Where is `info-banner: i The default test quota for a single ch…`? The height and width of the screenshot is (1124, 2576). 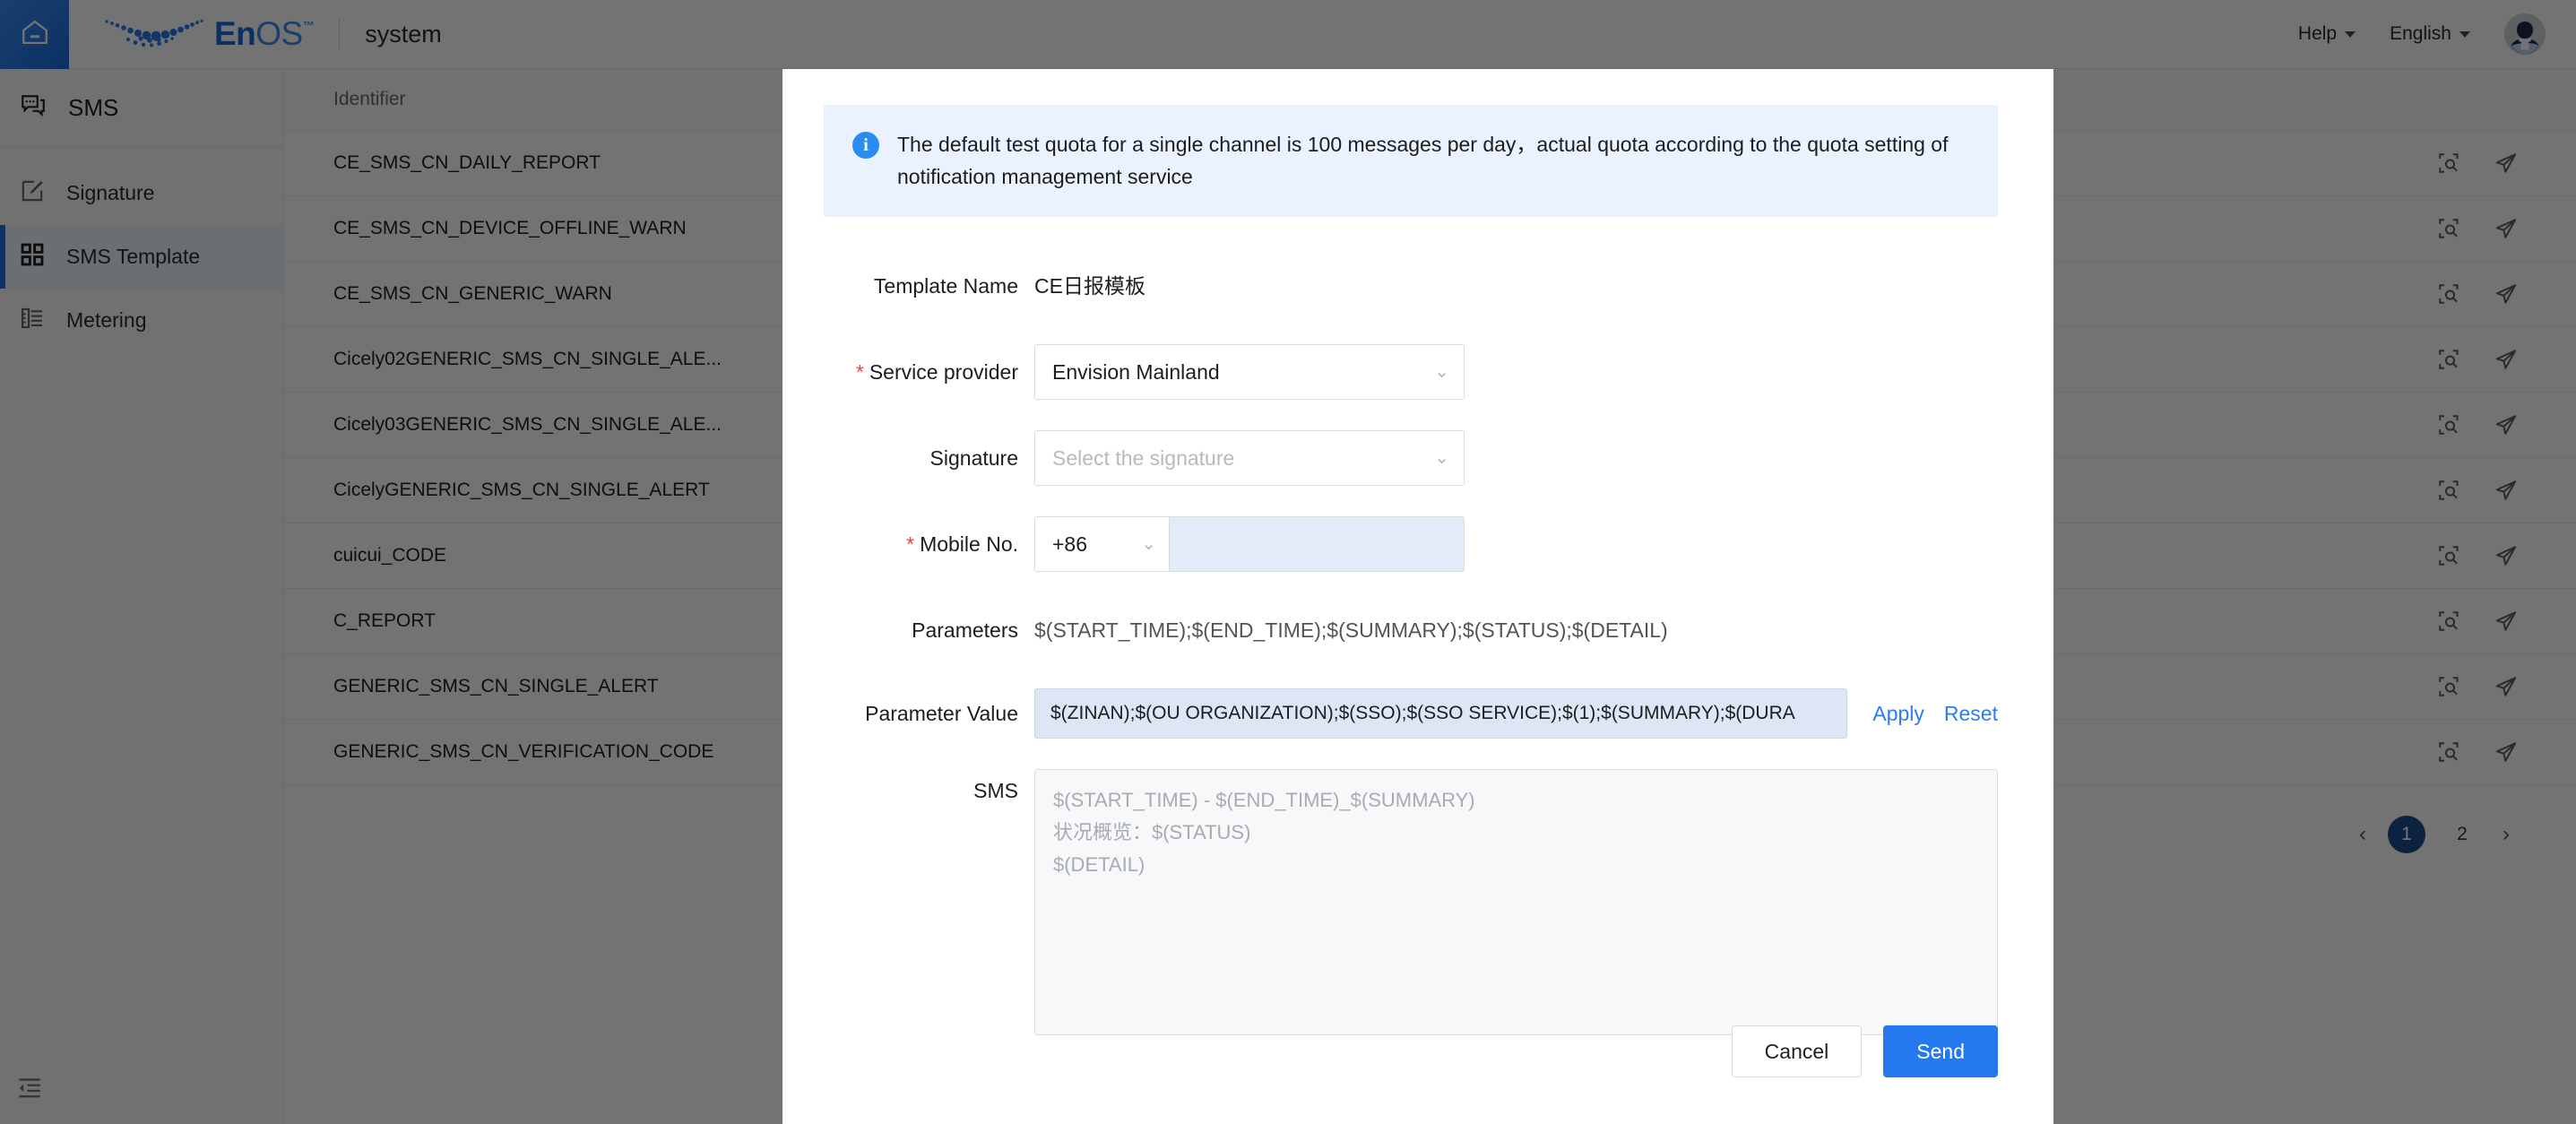 info-banner: i The default test quota for a single ch… is located at coordinates (1411, 161).